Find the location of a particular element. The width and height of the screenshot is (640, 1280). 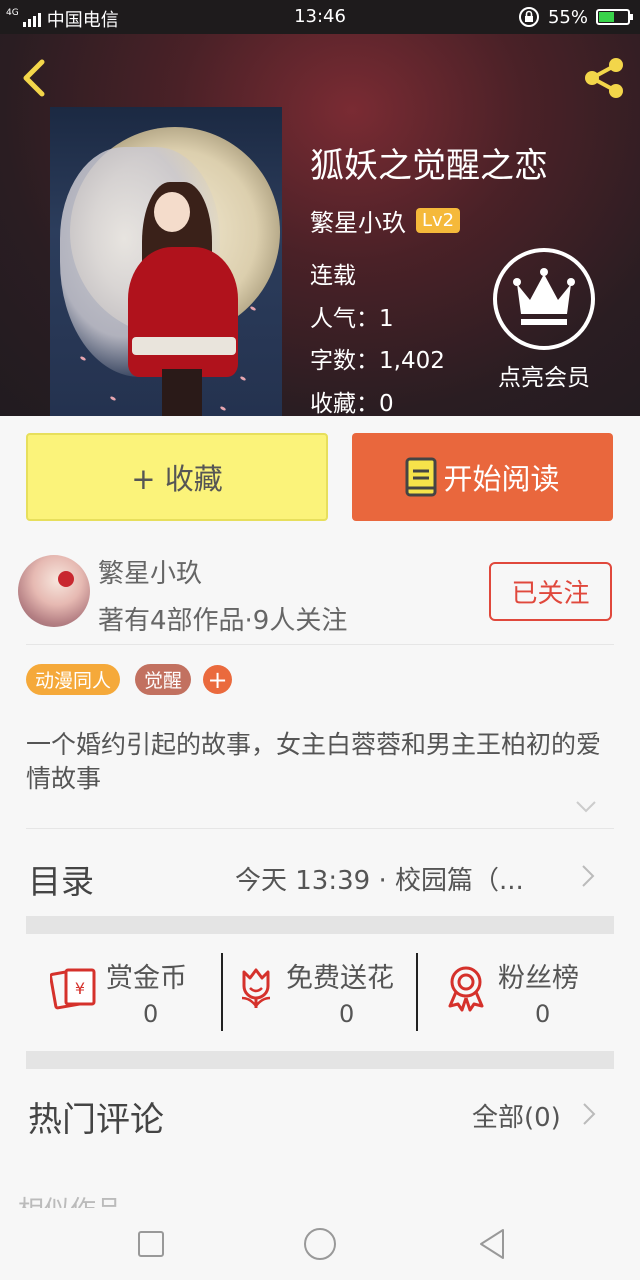

author-card-meta: 著有4部作品·9人关注 is located at coordinates (223, 621).